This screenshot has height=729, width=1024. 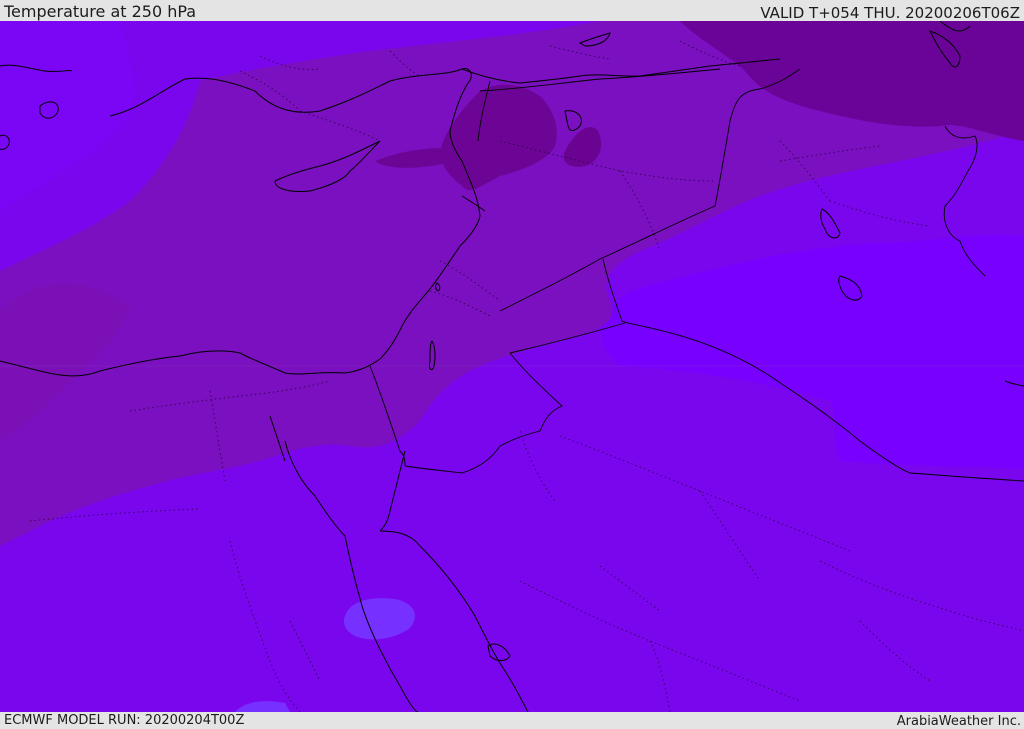 I want to click on model-run-label: ECMWF MODEL RUN: 20200204T00Z, so click(x=124, y=720).